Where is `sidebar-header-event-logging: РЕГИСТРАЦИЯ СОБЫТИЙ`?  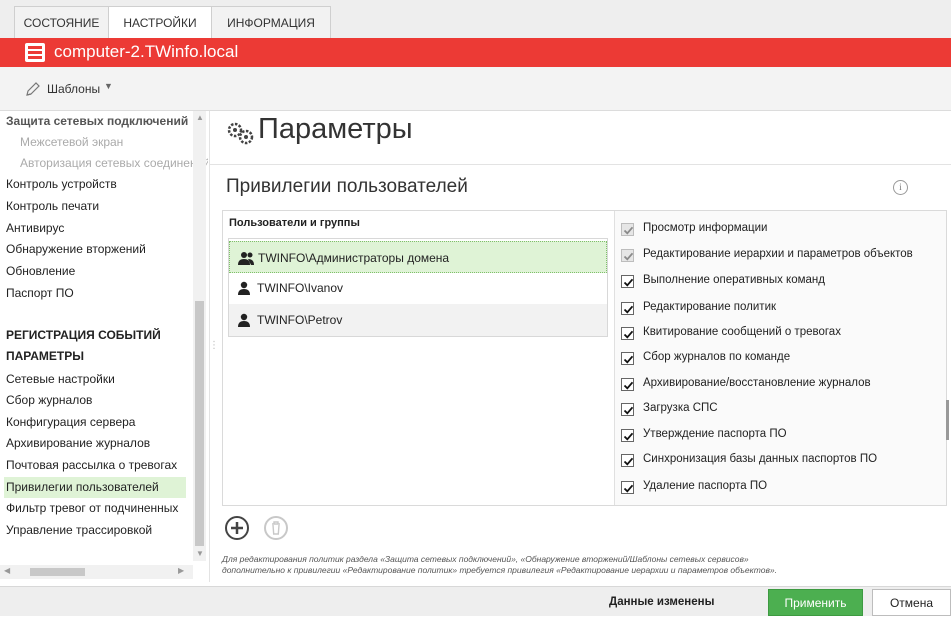 sidebar-header-event-logging: РЕГИСТРАЦИЯ СОБЫТИЙ is located at coordinates (100, 335).